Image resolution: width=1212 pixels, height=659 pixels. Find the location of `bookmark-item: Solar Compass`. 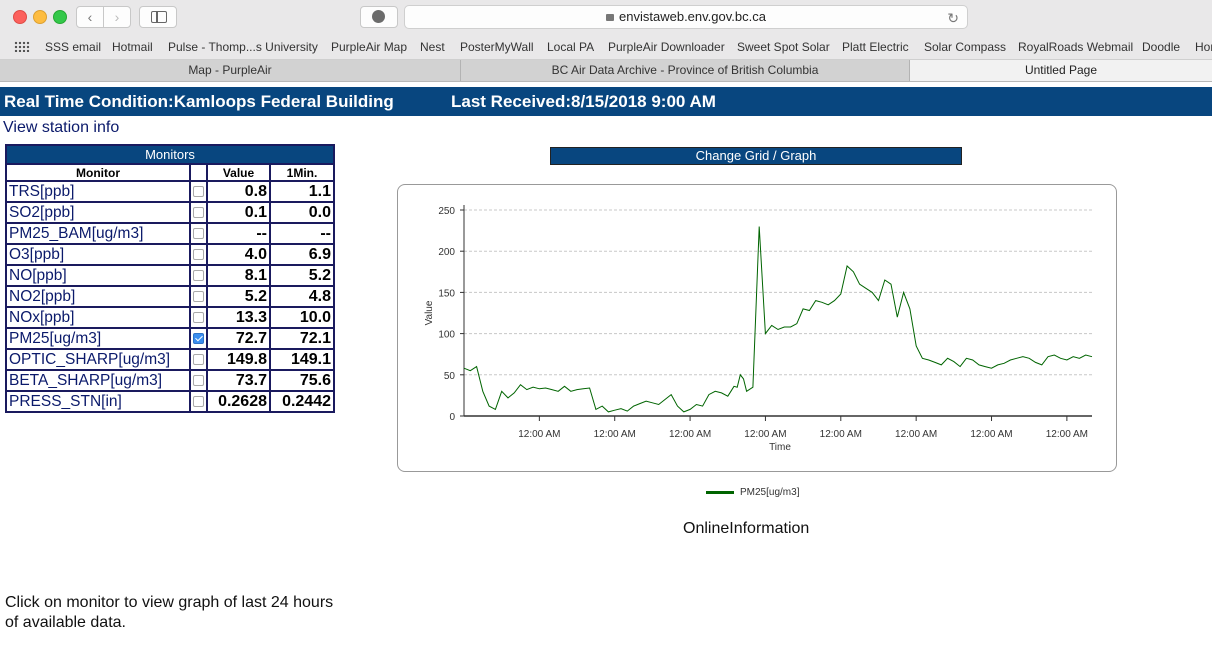

bookmark-item: Solar Compass is located at coordinates (965, 47).